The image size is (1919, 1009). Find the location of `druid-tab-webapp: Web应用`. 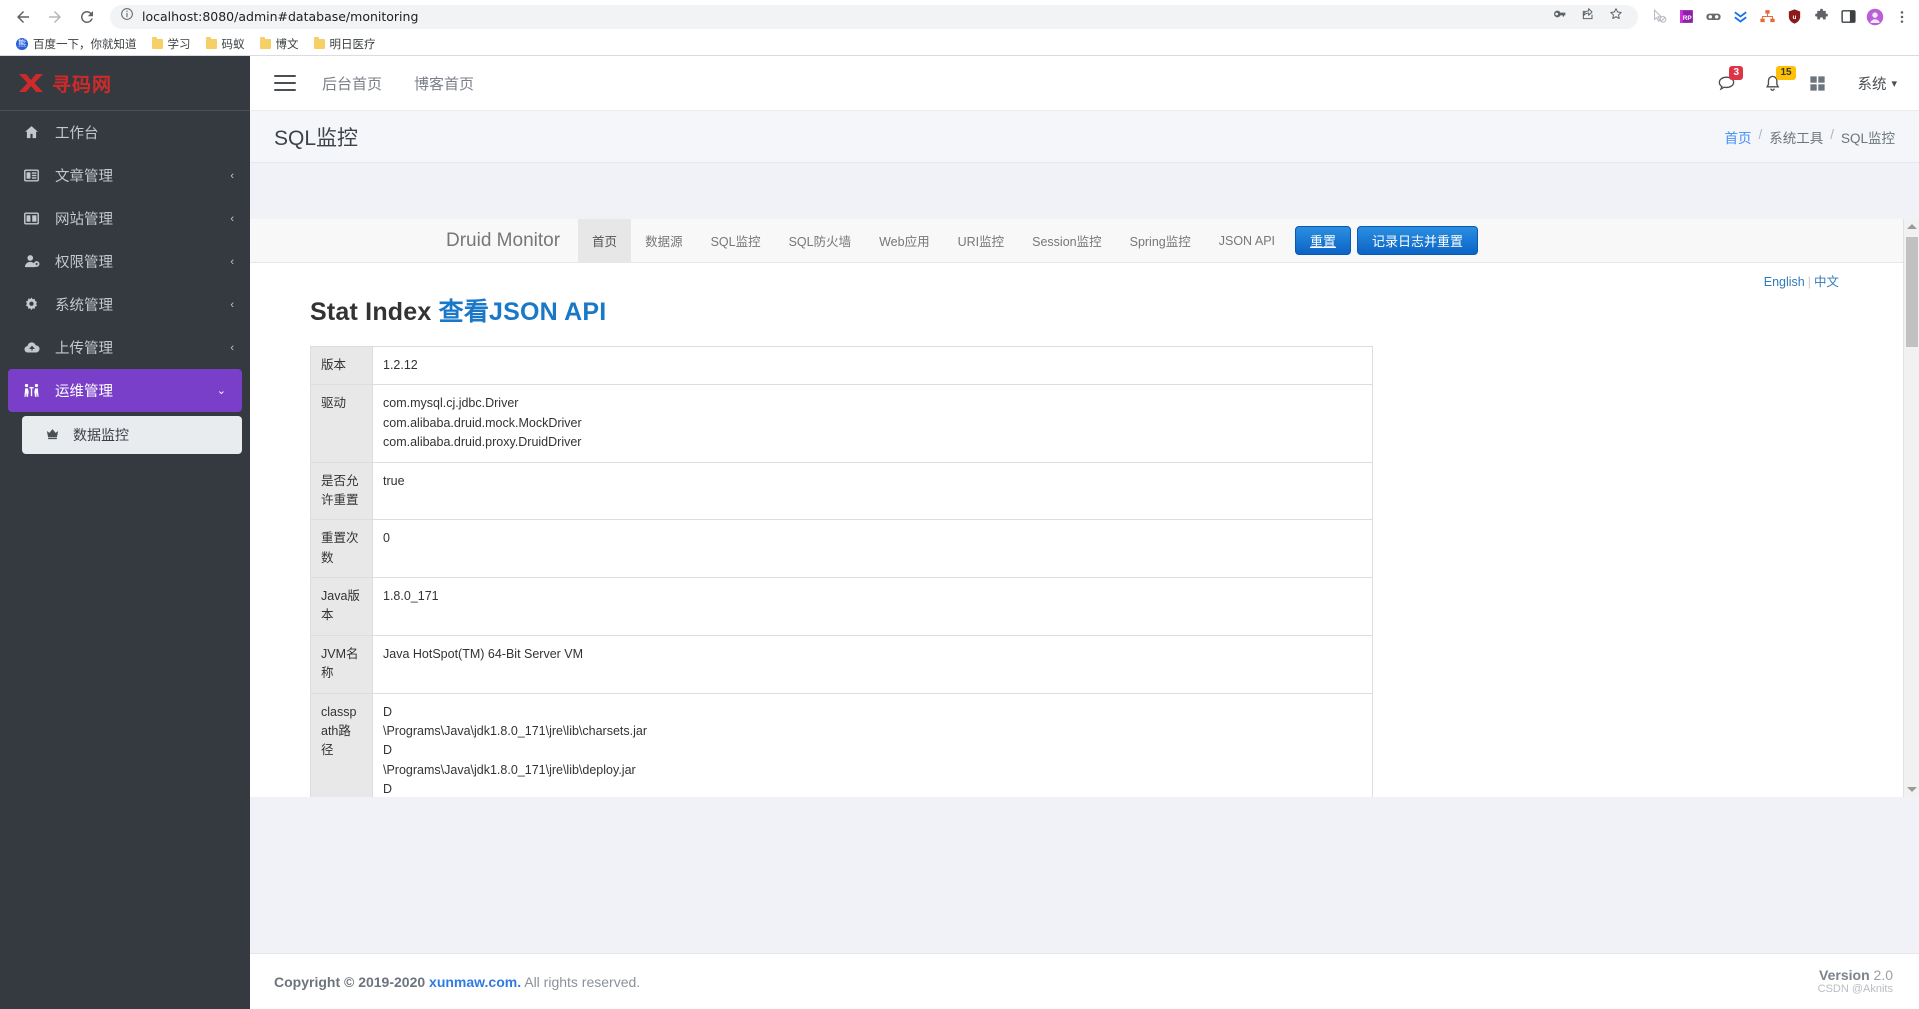

druid-tab-webapp: Web应用 is located at coordinates (904, 240).